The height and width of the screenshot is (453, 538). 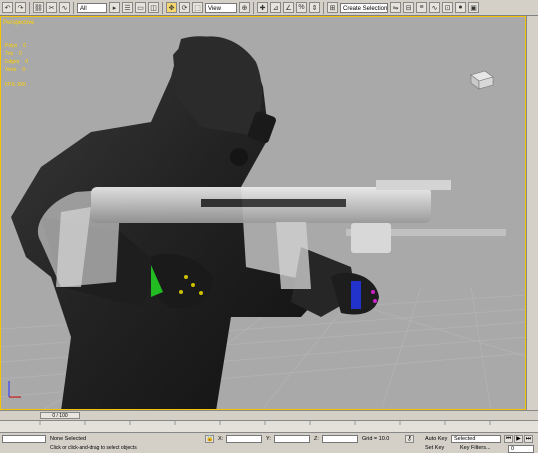 I want to click on auto-key-button: Auto Key, so click(x=436, y=439).